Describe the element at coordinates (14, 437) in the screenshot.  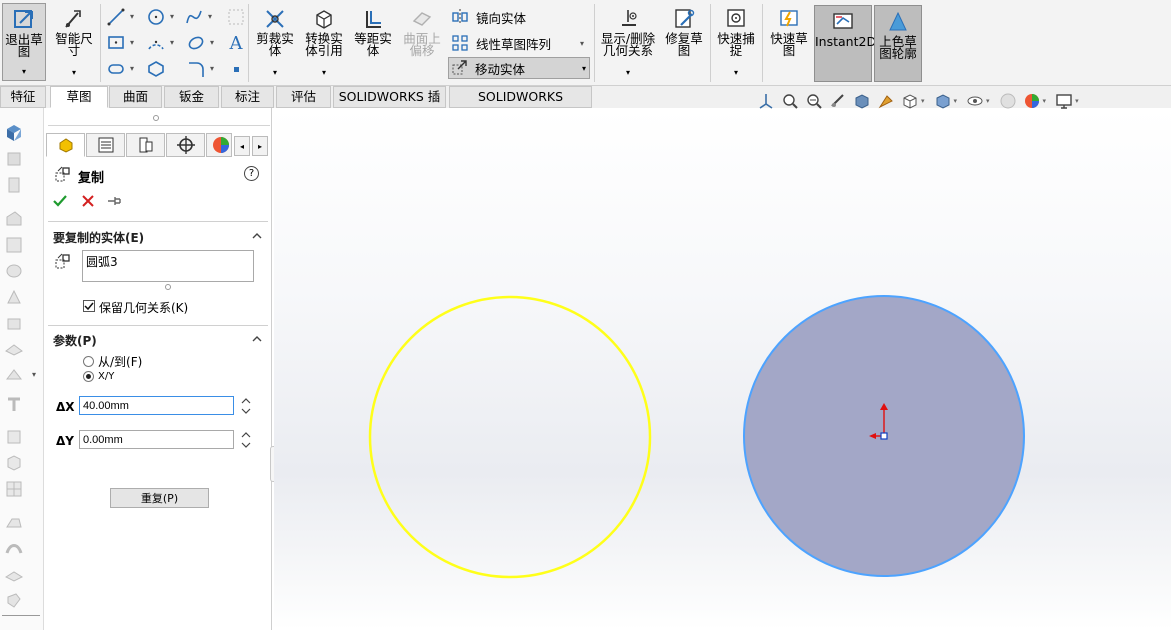
I see `curves-icon` at that location.